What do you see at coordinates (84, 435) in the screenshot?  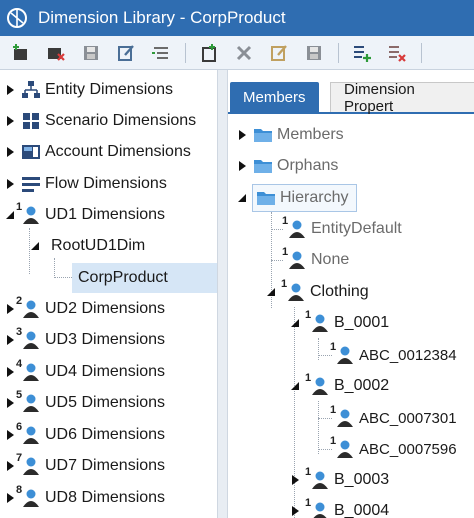 I see `tree-item-ud6-dimensions: 6 UD6 Dimensions` at bounding box center [84, 435].